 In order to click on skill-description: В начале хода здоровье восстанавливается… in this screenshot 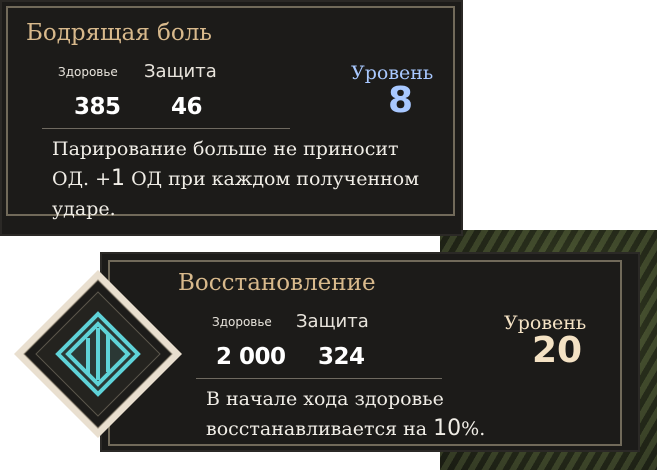, I will do `click(416, 414)`.